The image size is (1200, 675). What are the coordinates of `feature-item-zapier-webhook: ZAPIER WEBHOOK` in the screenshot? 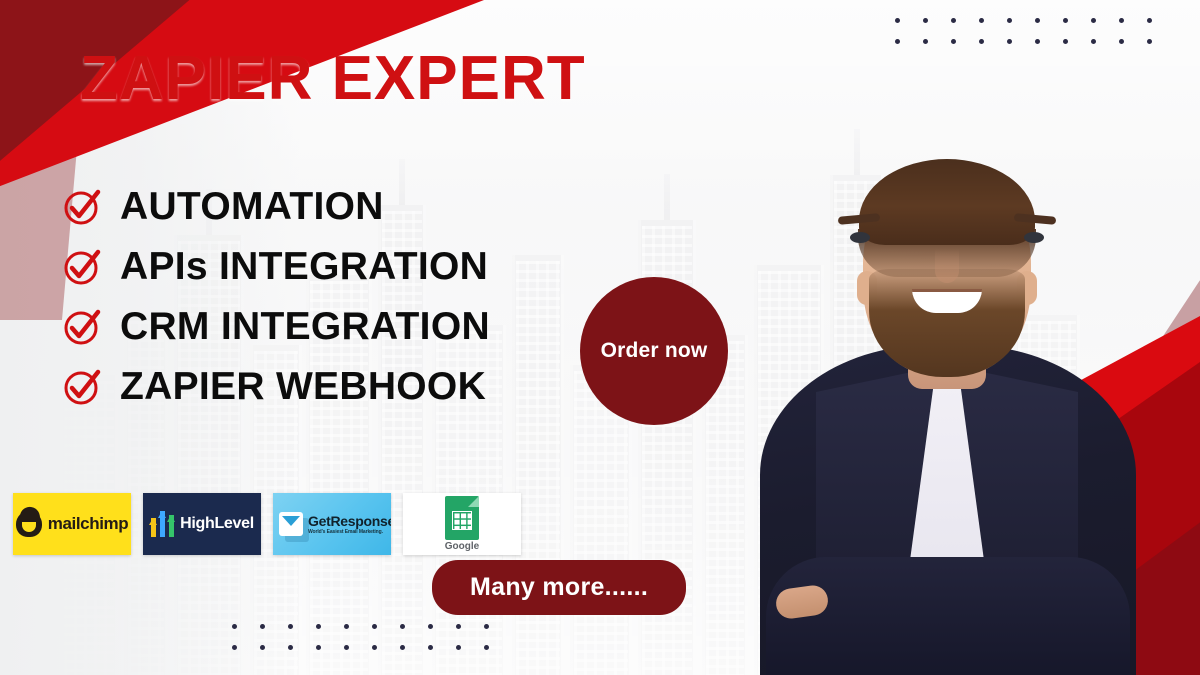 It's located at (276, 387).